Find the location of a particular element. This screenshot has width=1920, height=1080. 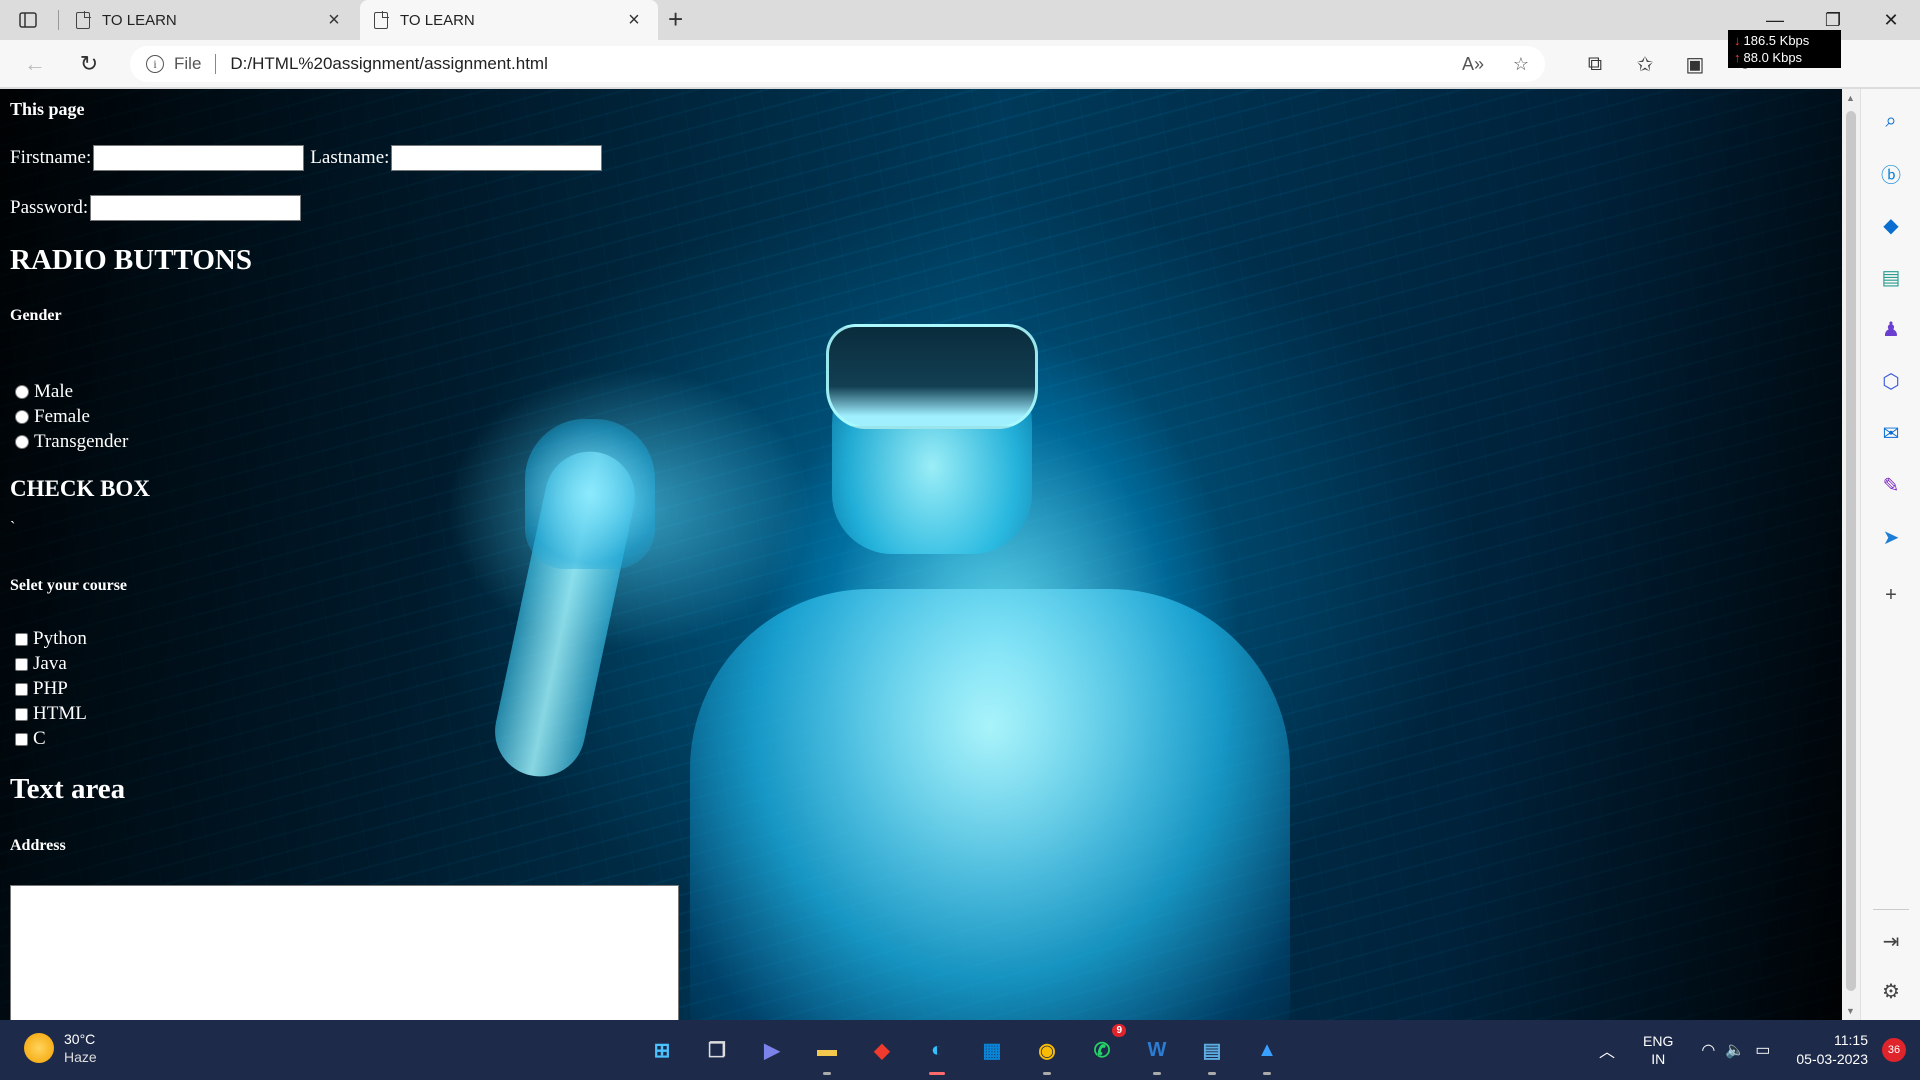

vr-figure-hand is located at coordinates (590, 494).